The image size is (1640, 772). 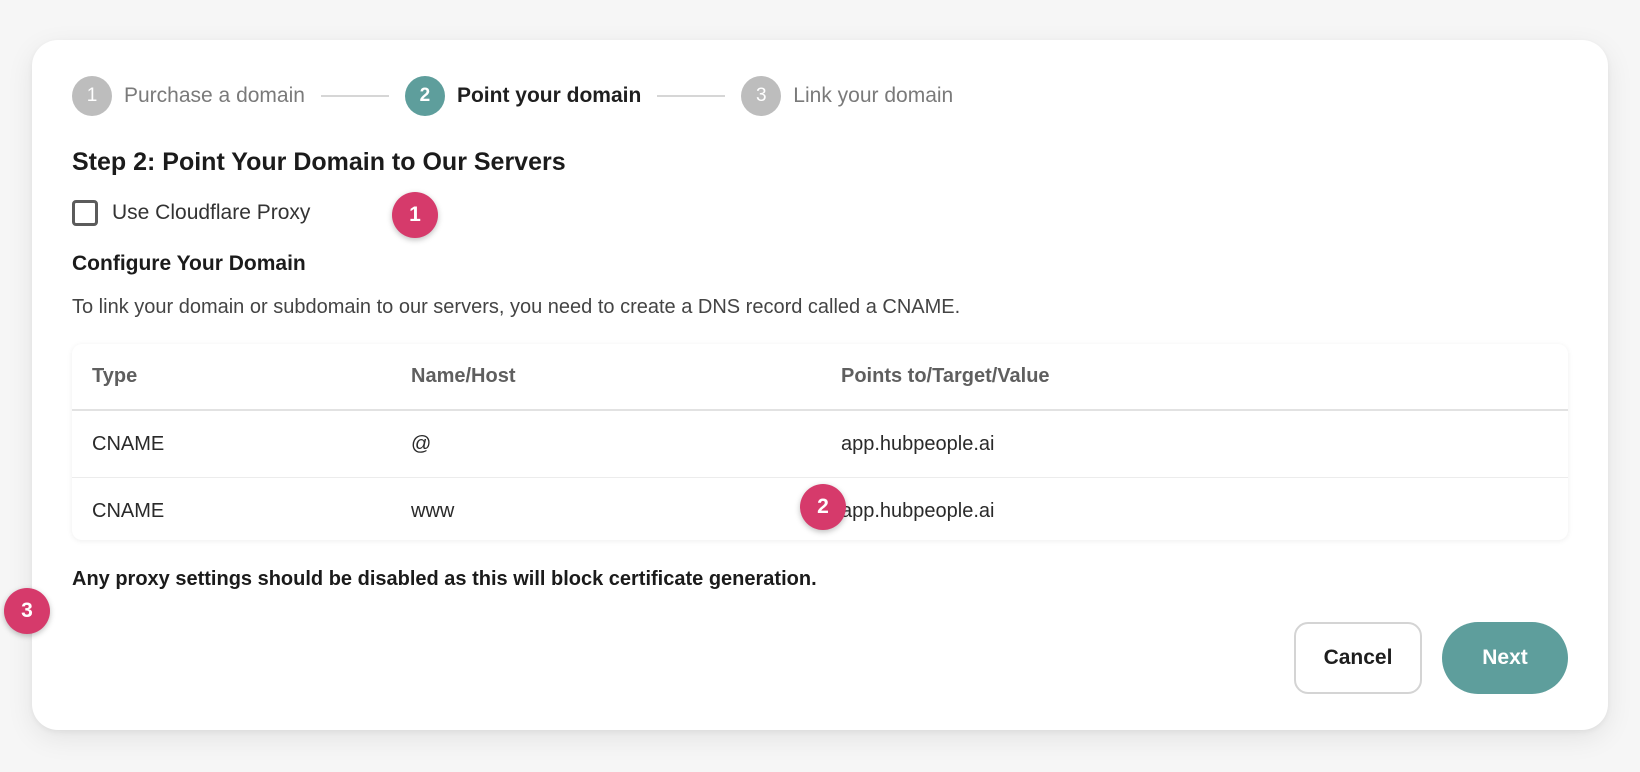 I want to click on page-title: Step 2: Point Your Domain to Our Servers, so click(x=319, y=162).